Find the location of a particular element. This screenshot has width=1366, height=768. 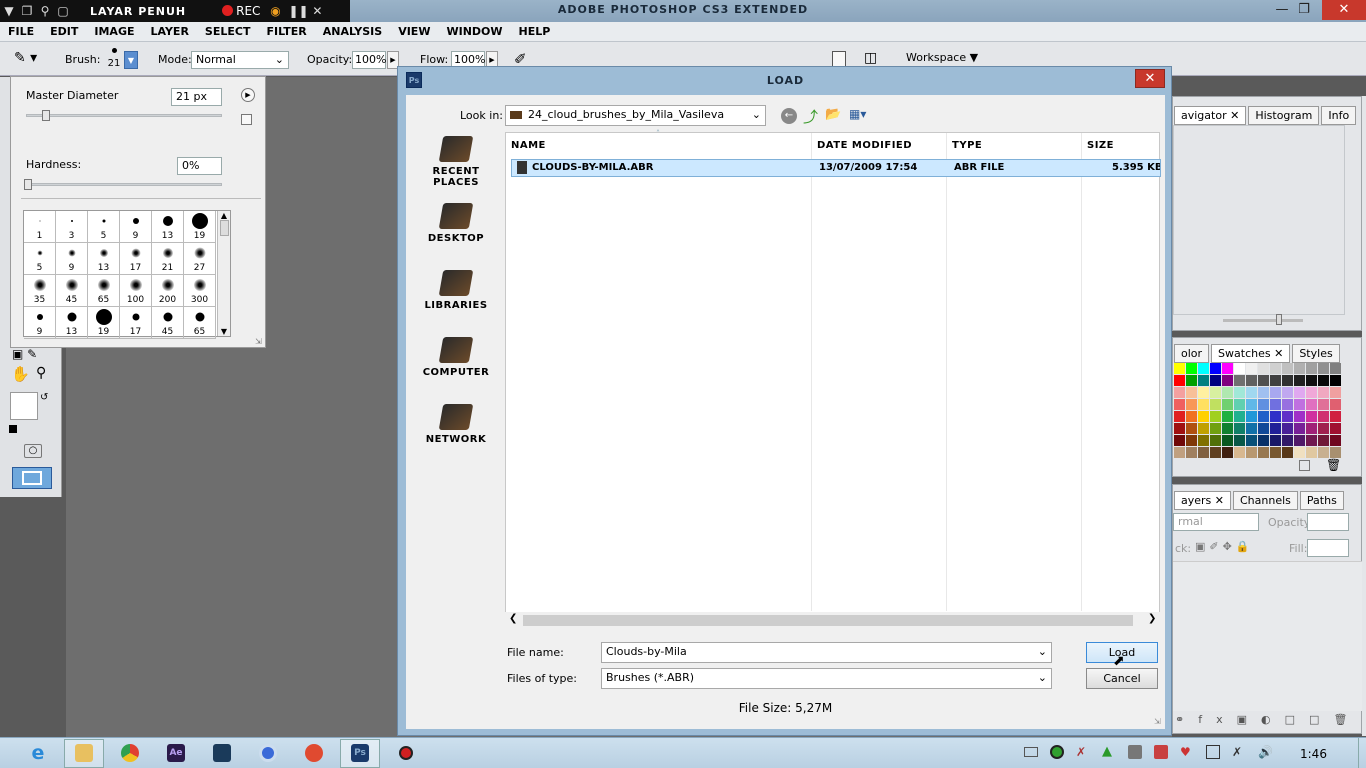

brush-preset: 5 is located at coordinates (104, 227).